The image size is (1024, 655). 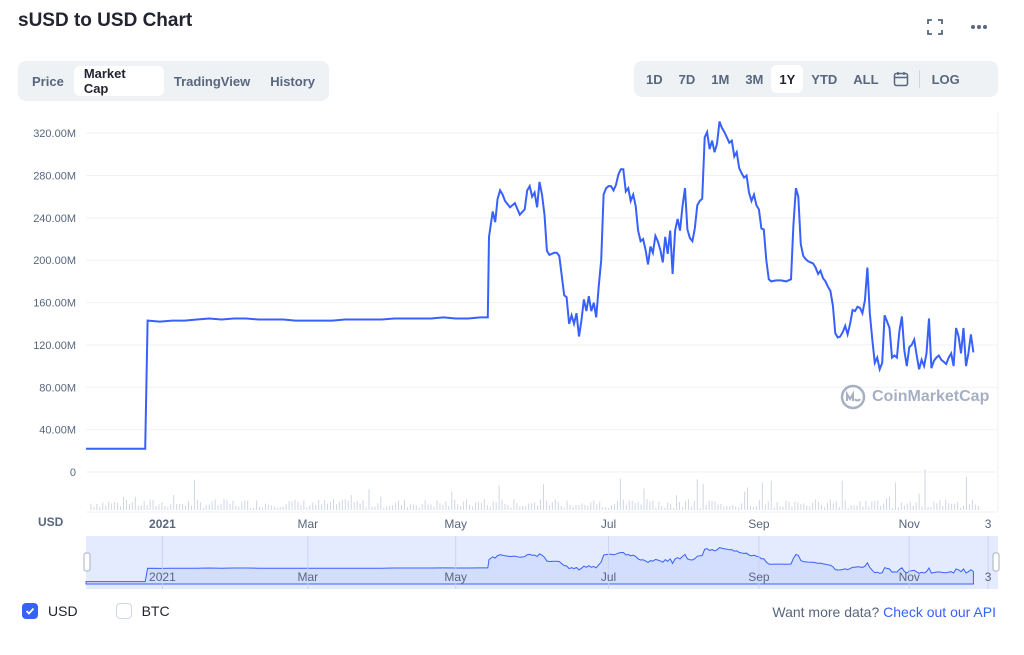 I want to click on legend-label-usd: USD, so click(x=63, y=611).